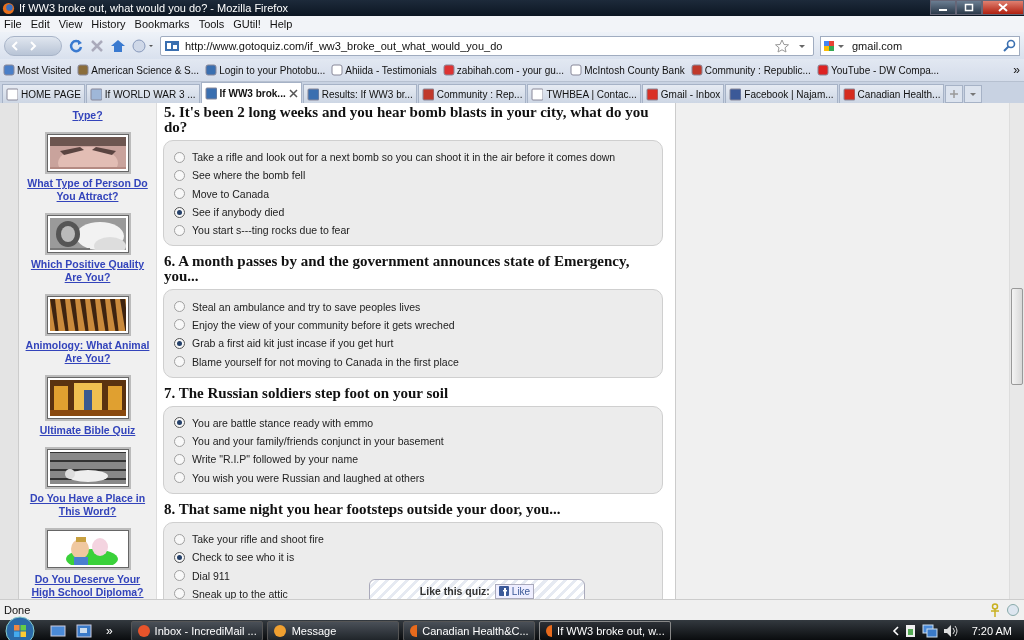 The image size is (1024, 640). Describe the element at coordinates (87, 271) in the screenshot. I see `quiz-link: Which Positive Quality Are You?` at that location.